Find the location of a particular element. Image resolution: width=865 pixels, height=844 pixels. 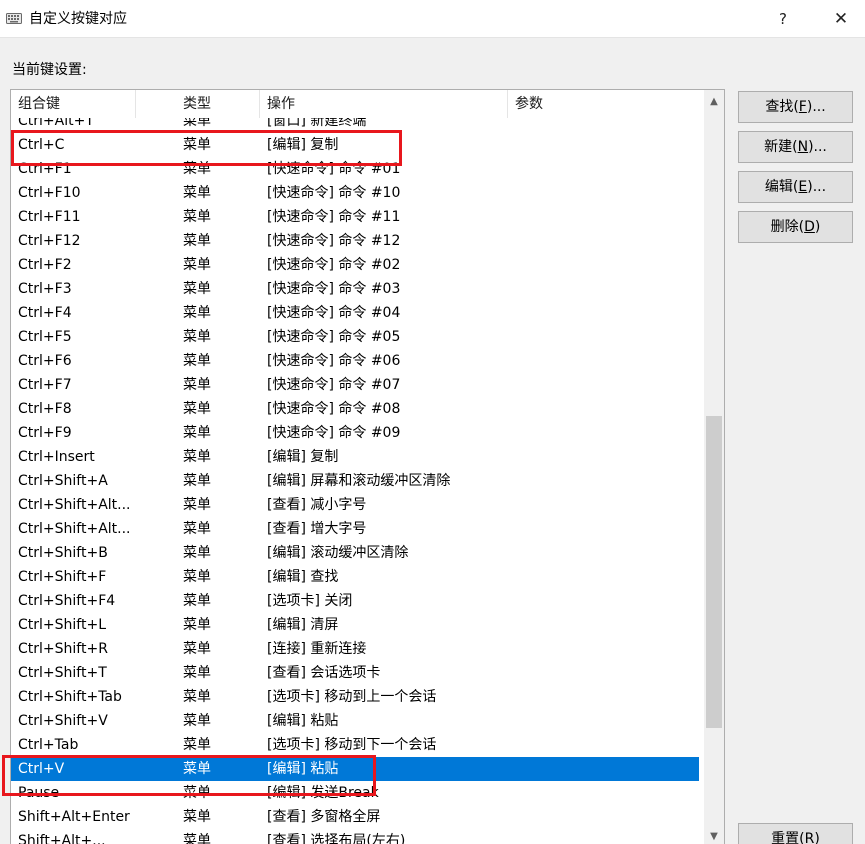

table-row: Ctrl+Shift+Tab 菜单 [选项卡] 移动到上一个会话 is located at coordinates (355, 697).